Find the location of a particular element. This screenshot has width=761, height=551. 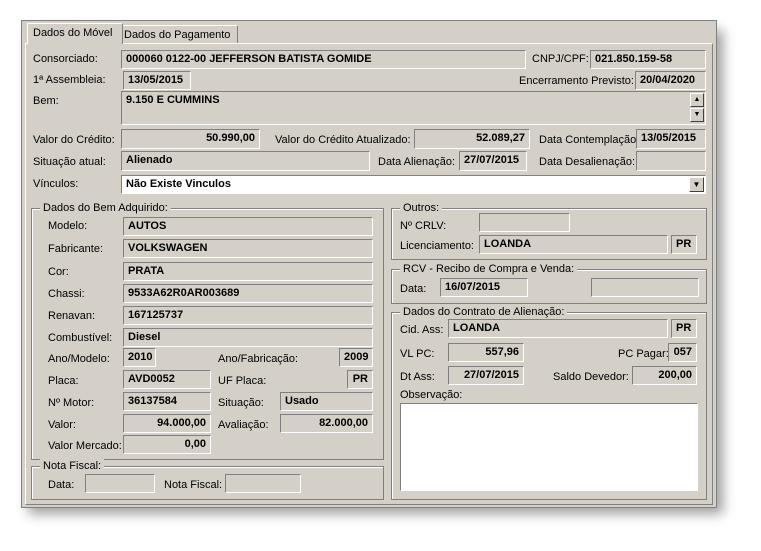

valor-mercado-field: 0,00 is located at coordinates (167, 444).